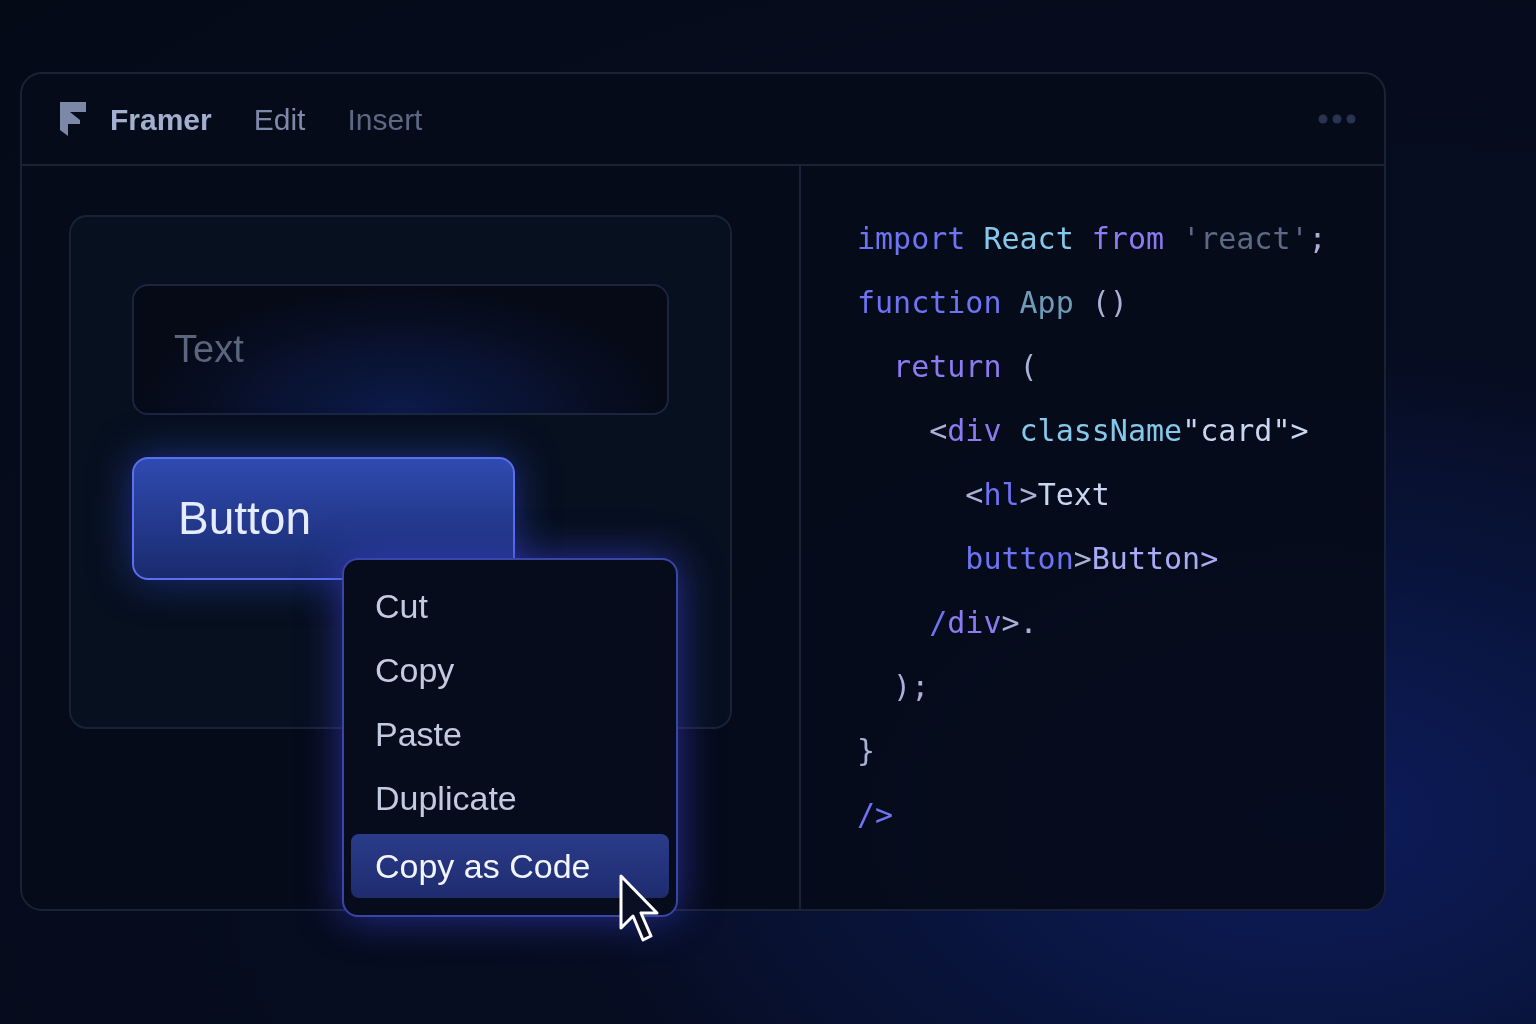 The height and width of the screenshot is (1024, 1536). Describe the element at coordinates (1118, 431) in the screenshot. I see `code-line: <div className"card">` at that location.